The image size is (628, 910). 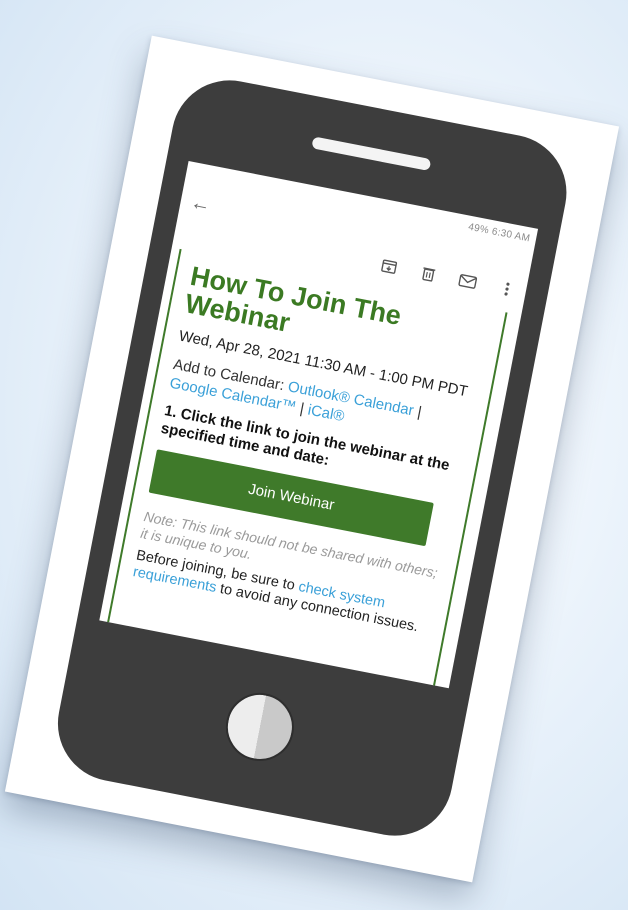 I want to click on mail-icon, so click(x=468, y=281).